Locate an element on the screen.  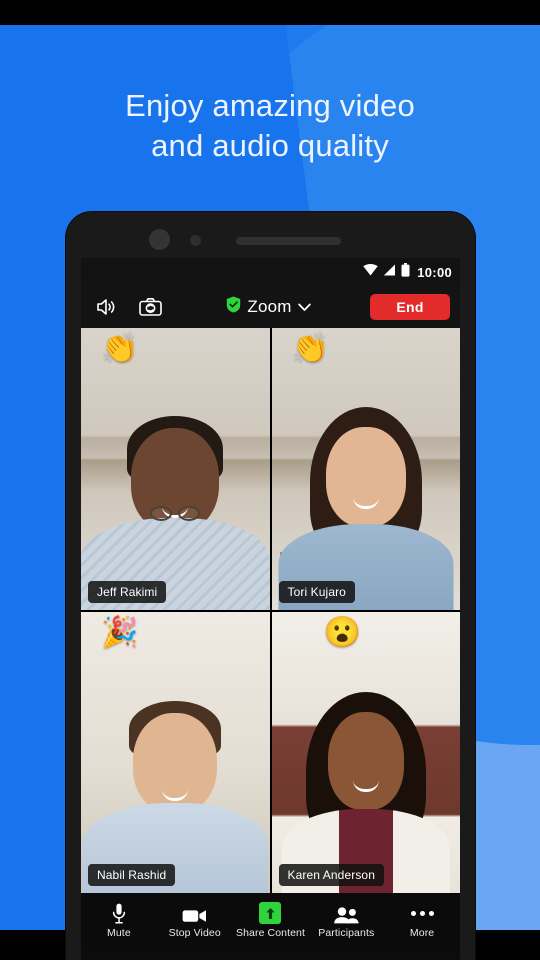
meeting-name-dropdown: Zoom is located at coordinates (268, 307).